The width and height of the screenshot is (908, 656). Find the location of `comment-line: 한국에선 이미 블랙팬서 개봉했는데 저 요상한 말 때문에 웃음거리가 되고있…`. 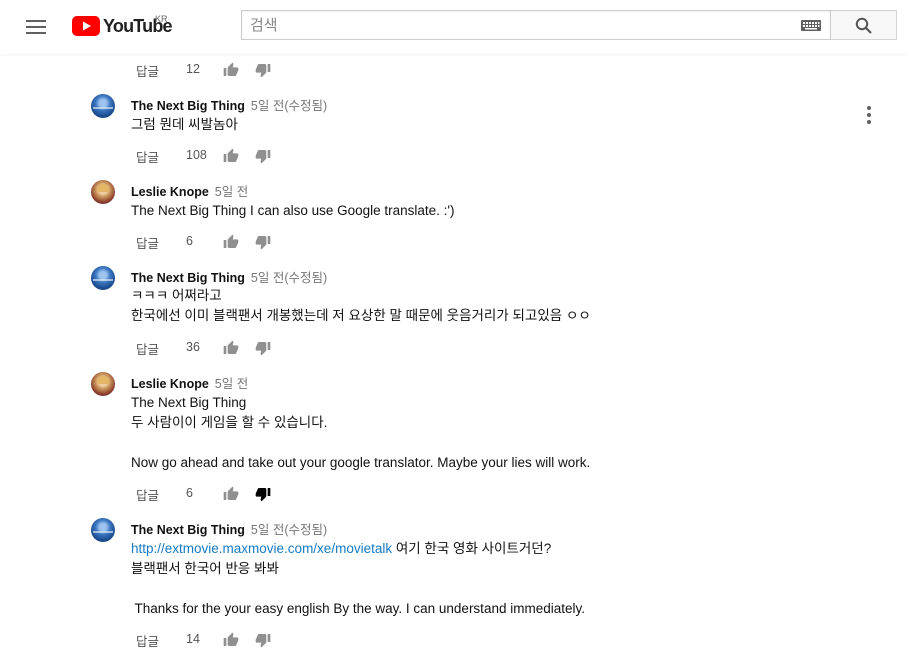

comment-line: 한국에선 이미 블랙팬서 개봉했는데 저 요상한 말 때문에 웃음거리가 되고있… is located at coordinates (361, 315).